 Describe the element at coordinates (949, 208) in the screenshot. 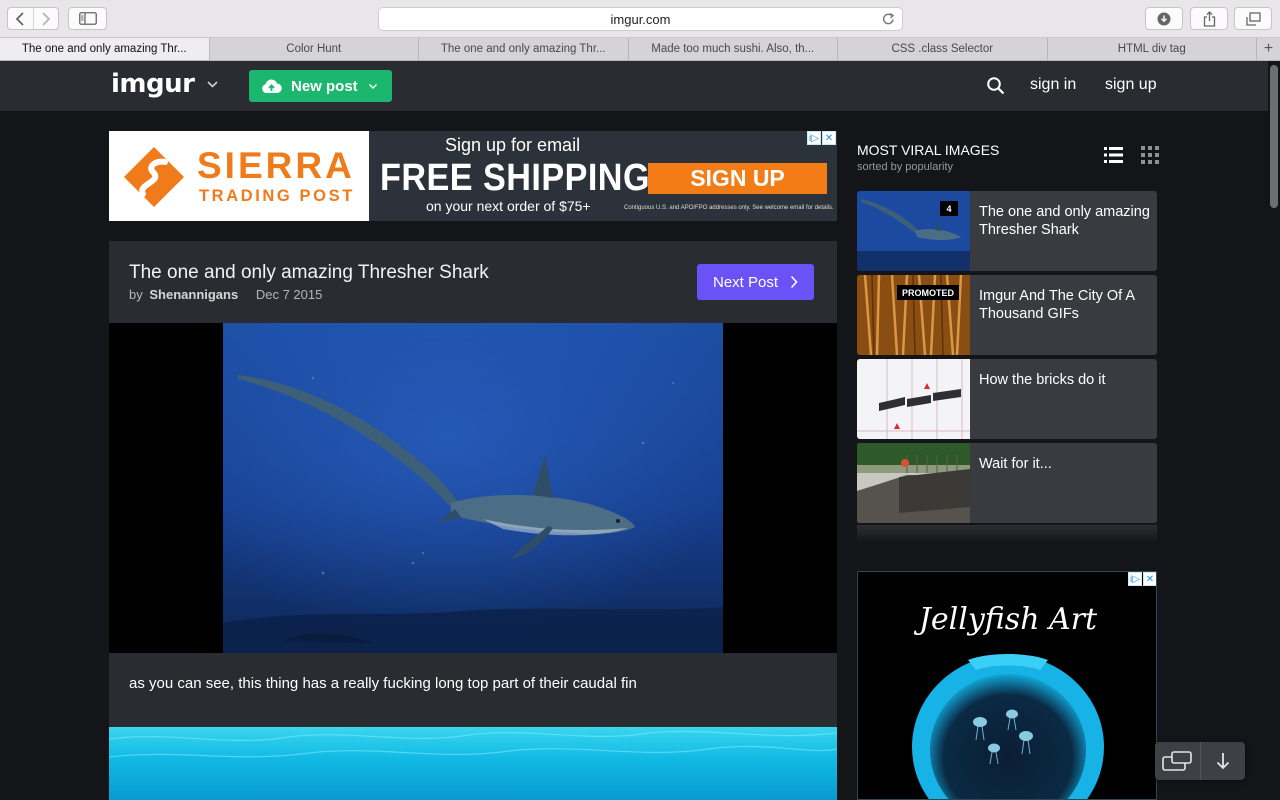

I see `viral-rank-badge: 4` at that location.